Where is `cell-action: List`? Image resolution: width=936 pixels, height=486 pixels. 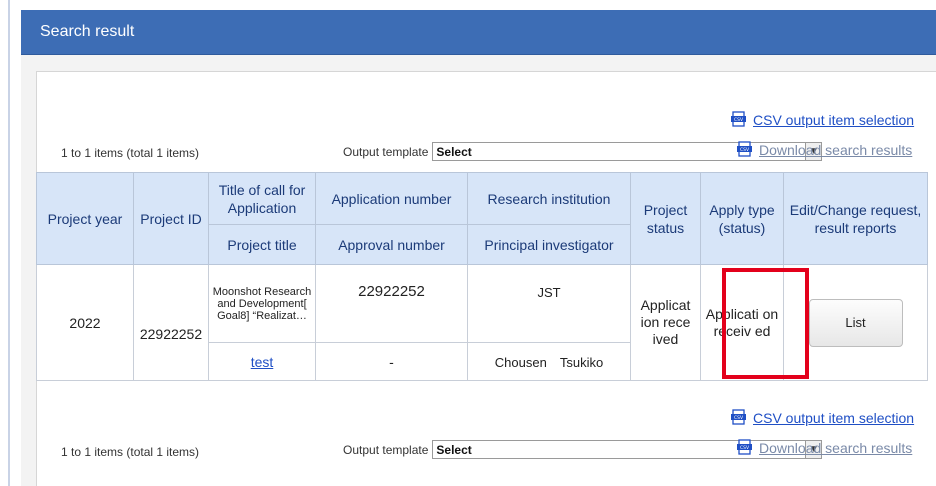 cell-action: List is located at coordinates (855, 322).